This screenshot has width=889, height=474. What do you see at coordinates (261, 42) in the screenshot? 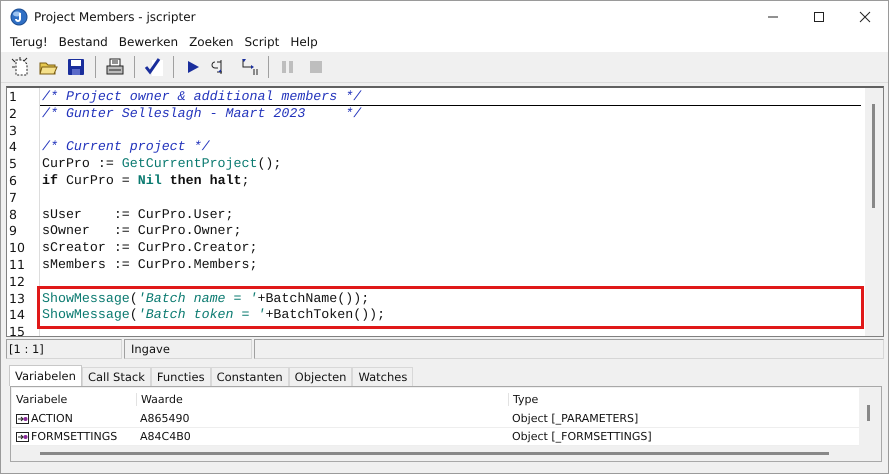
I see `menu-item: Script` at bounding box center [261, 42].